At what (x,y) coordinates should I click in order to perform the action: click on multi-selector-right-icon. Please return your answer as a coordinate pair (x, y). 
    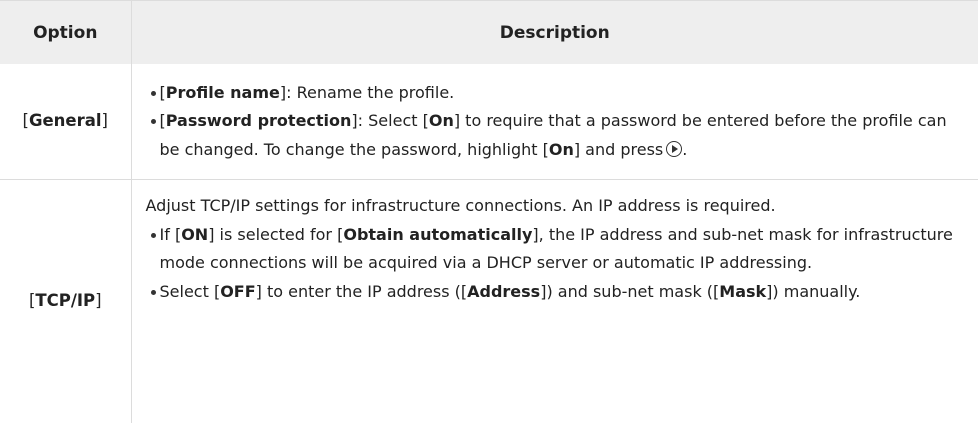
    Looking at the image, I should click on (674, 149).